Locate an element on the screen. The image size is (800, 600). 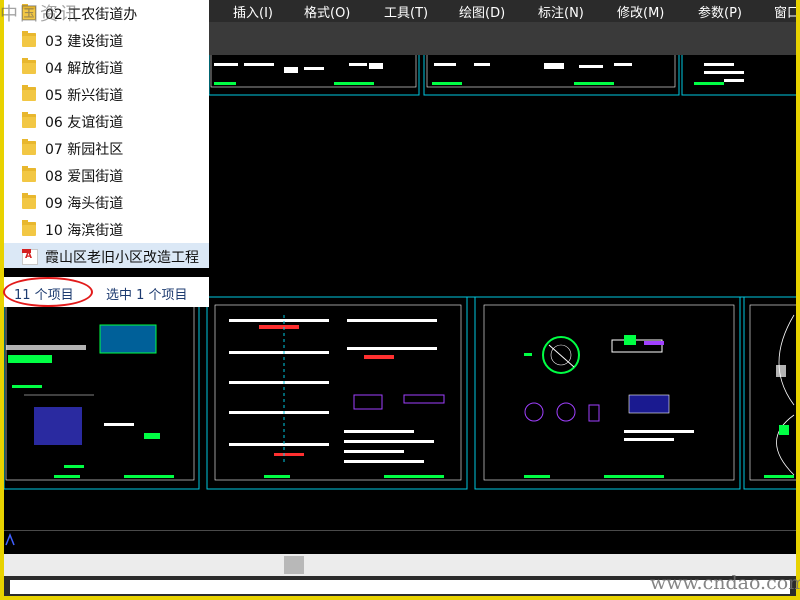
list-item: 06 友谊街道 is located at coordinates (106, 121).